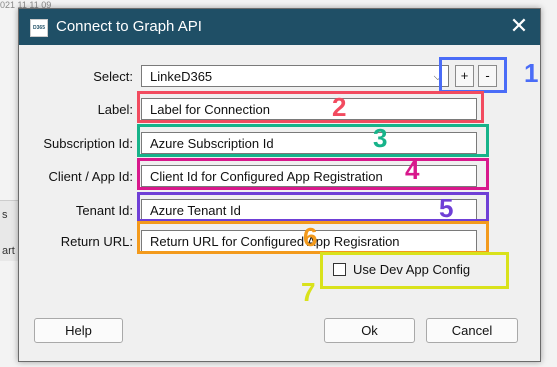 The image size is (557, 367). I want to click on subscription-input-value: Azure Subscription Id, so click(212, 143).